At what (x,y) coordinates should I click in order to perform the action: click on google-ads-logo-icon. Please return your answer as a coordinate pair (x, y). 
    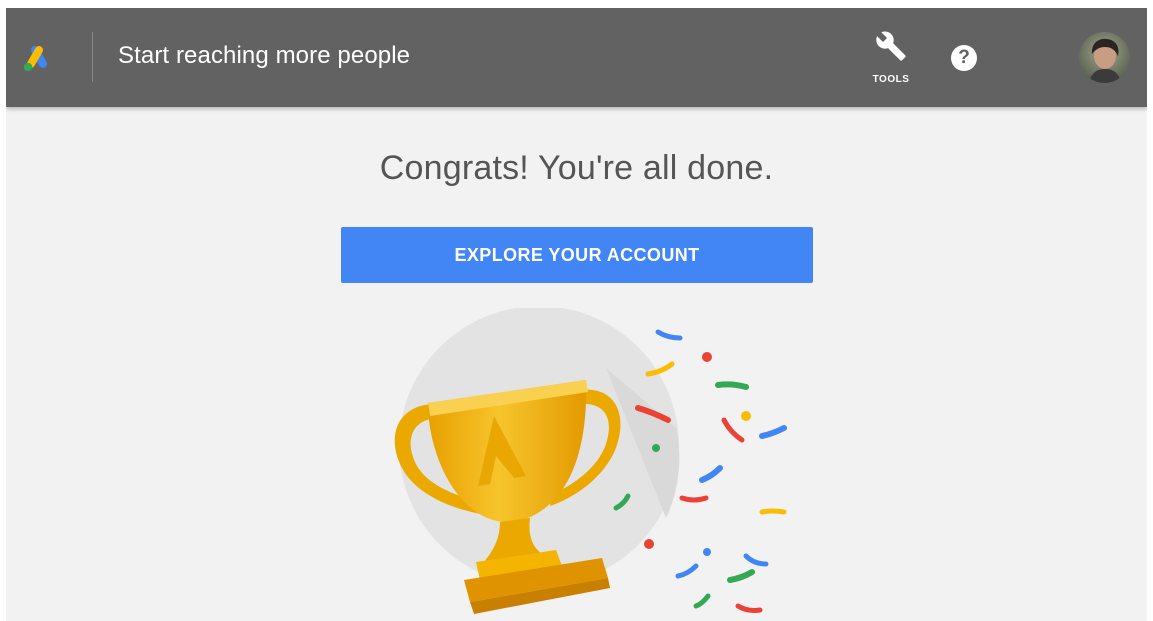
    Looking at the image, I should click on (37, 58).